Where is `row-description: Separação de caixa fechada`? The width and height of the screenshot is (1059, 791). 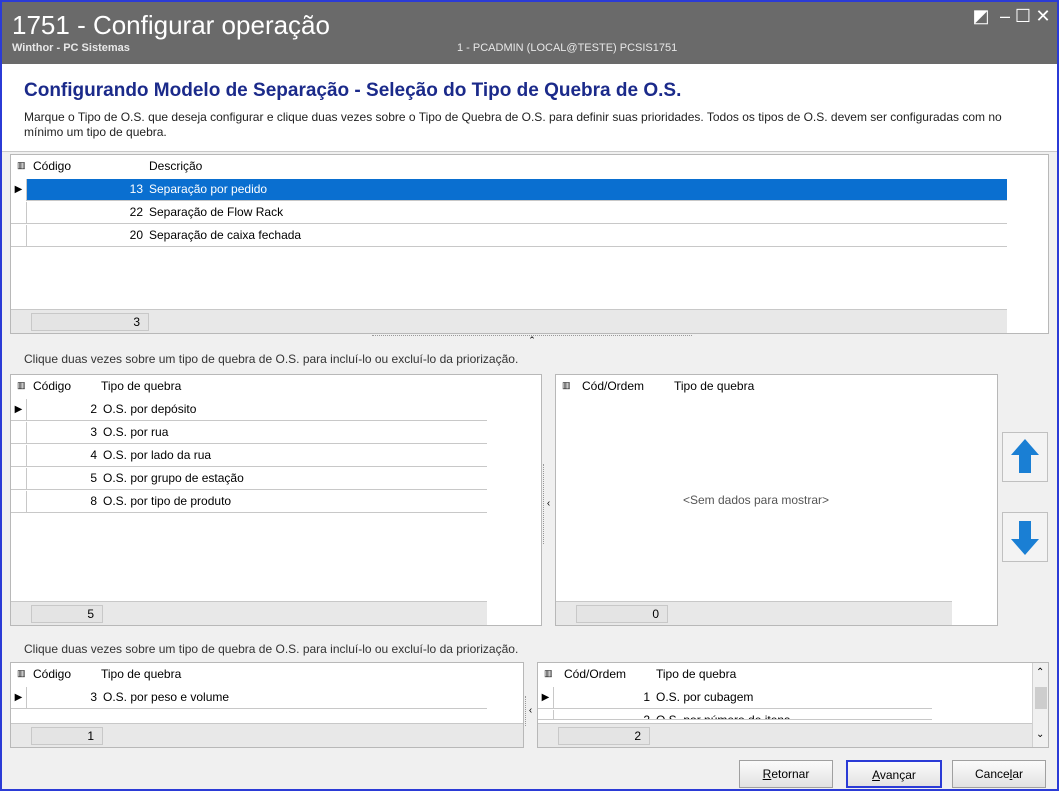
row-description: Separação de caixa fechada is located at coordinates (225, 235).